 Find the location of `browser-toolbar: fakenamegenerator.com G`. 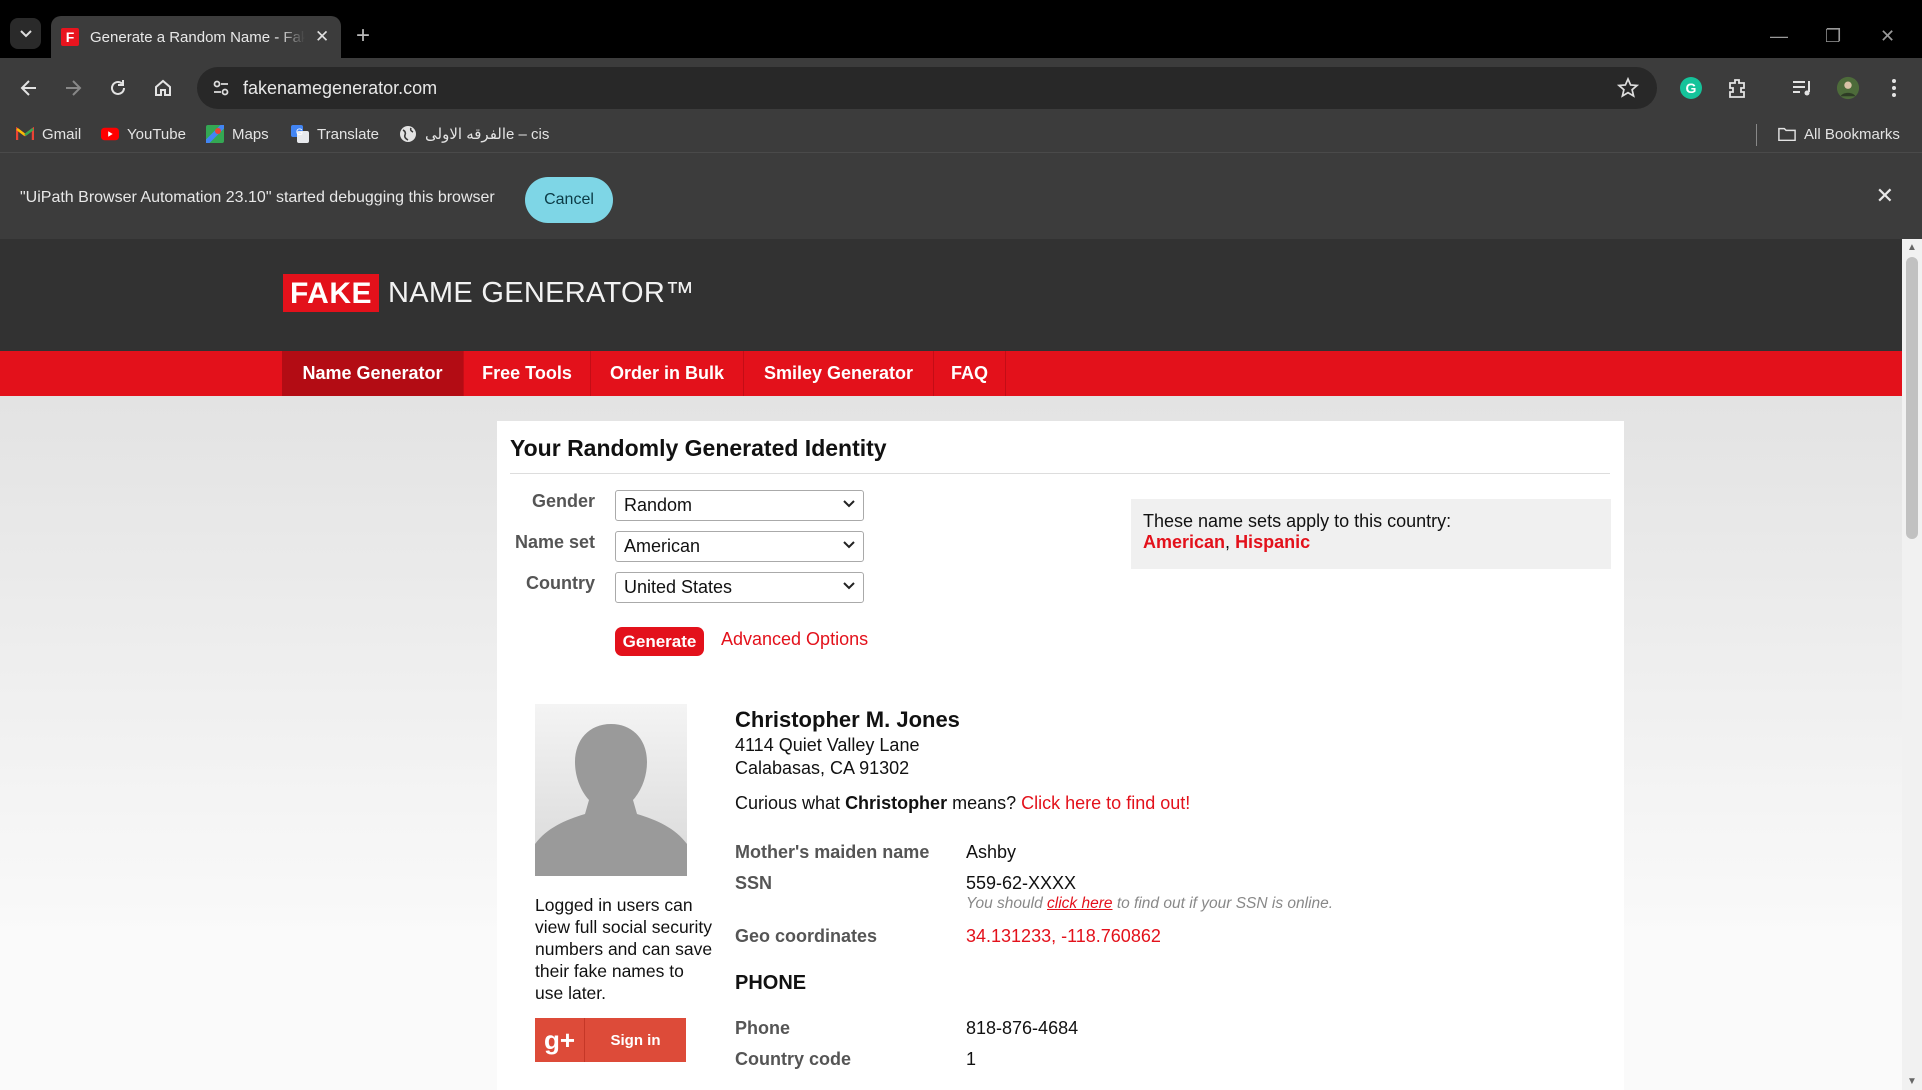

browser-toolbar: fakenamegenerator.com G is located at coordinates (961, 88).